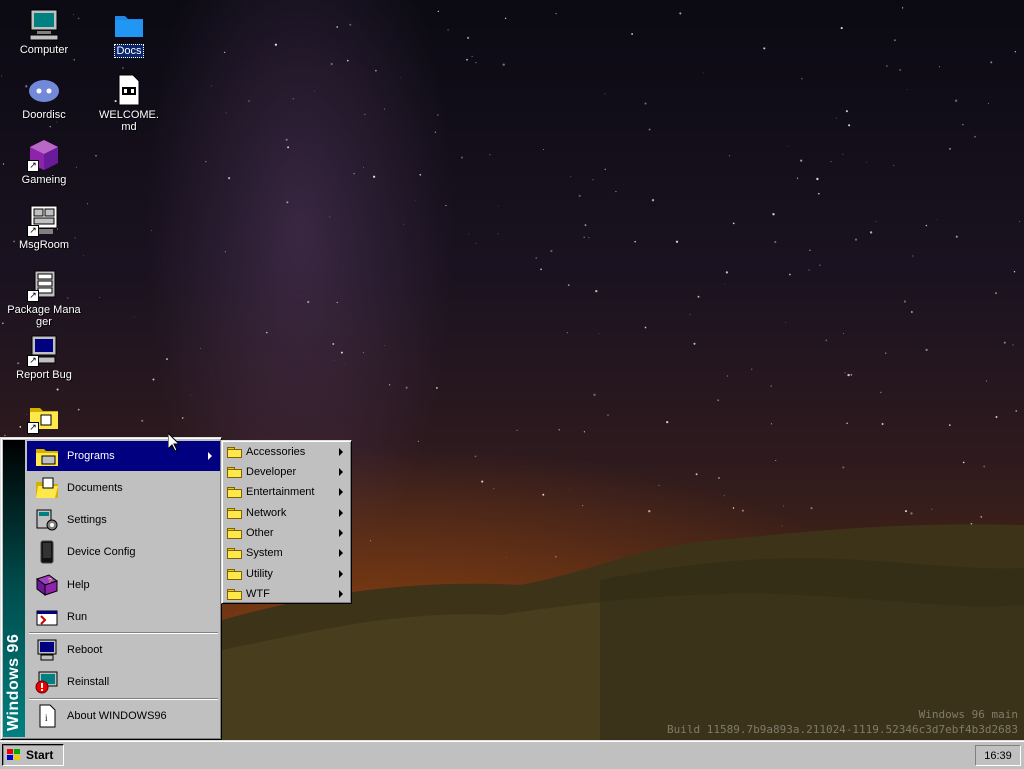 The height and width of the screenshot is (769, 1024). What do you see at coordinates (129, 51) in the screenshot?
I see `desktop-icon-label: Docs` at bounding box center [129, 51].